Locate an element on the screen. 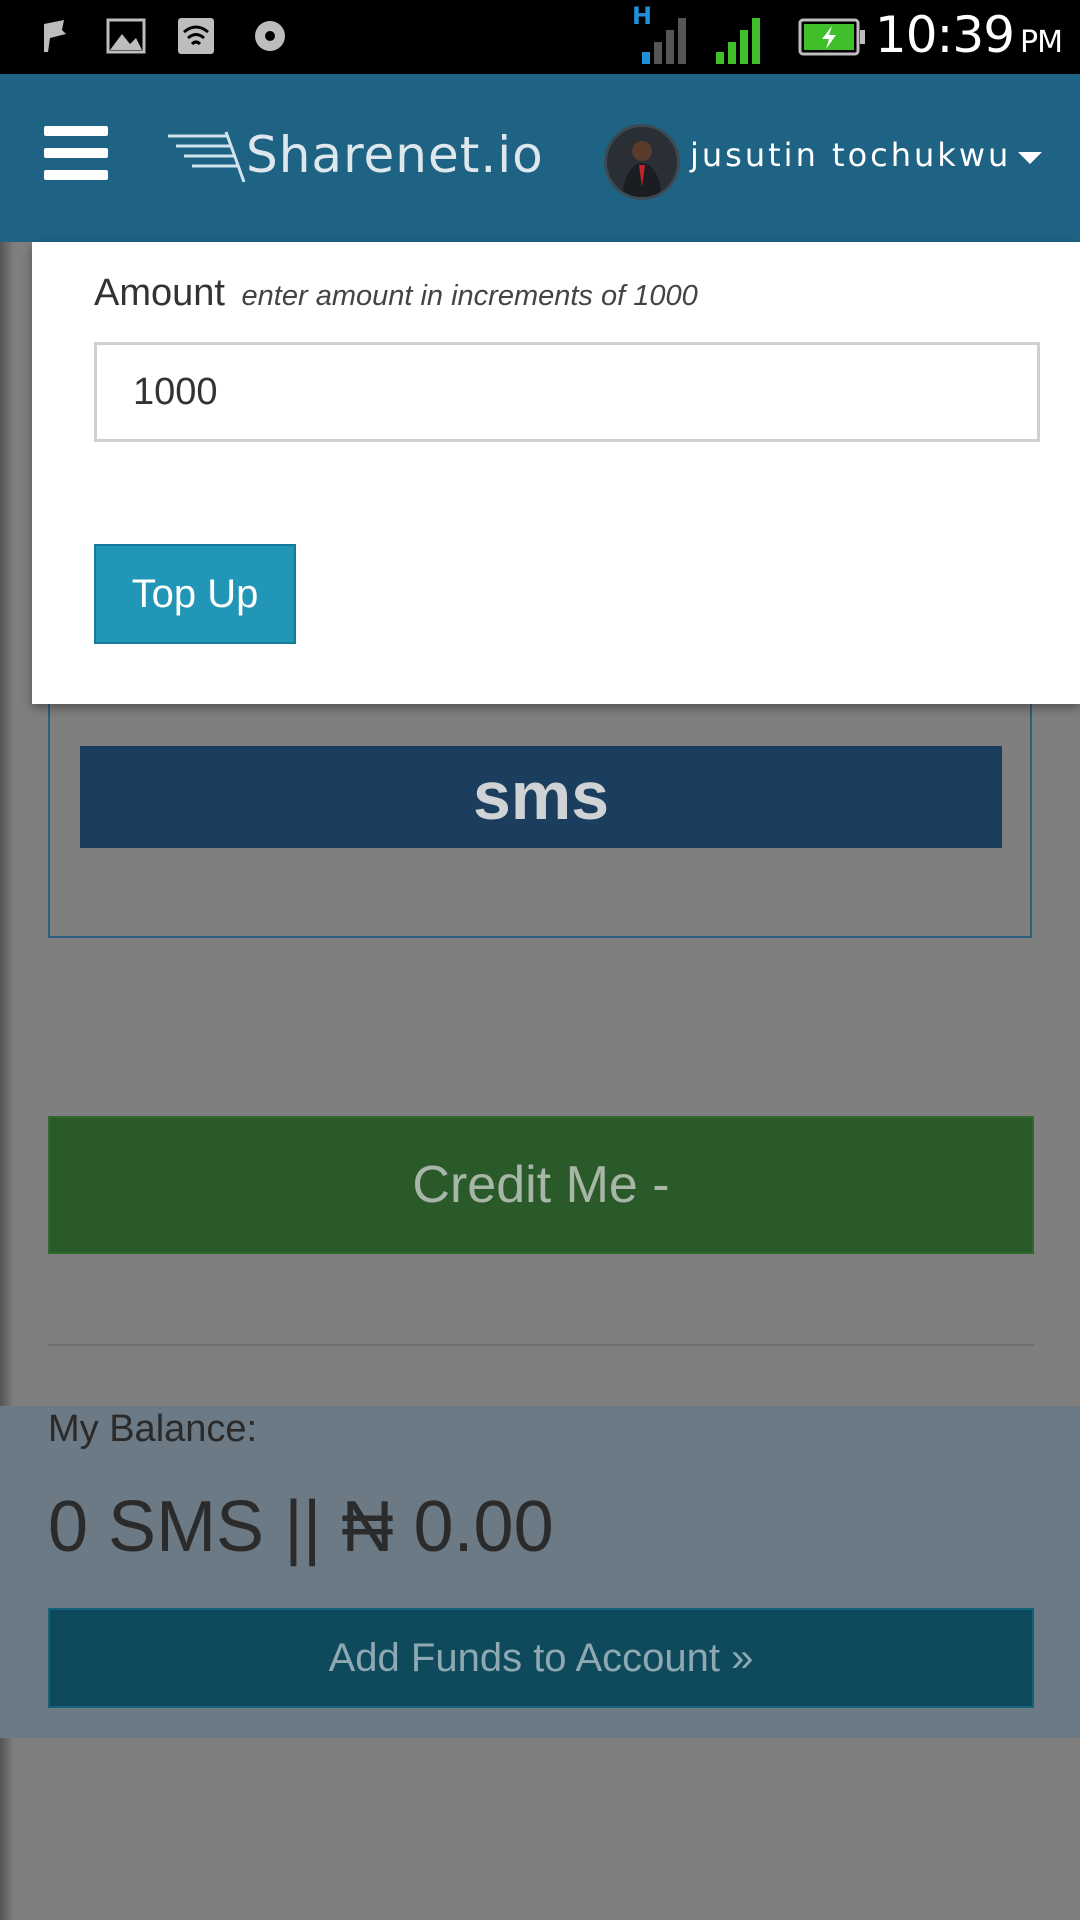 The width and height of the screenshot is (1080, 1920). amount-hint: enter amount in increments of 1000 is located at coordinates (469, 296).